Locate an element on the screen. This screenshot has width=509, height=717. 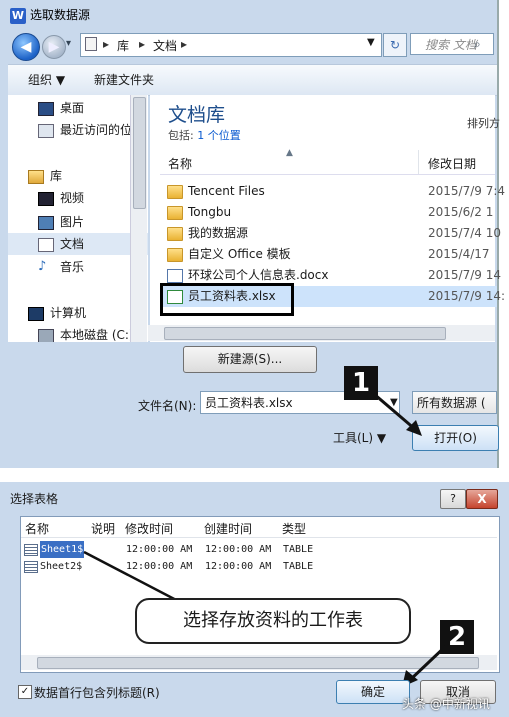
back-button: ◀ is located at coordinates (26, 47).